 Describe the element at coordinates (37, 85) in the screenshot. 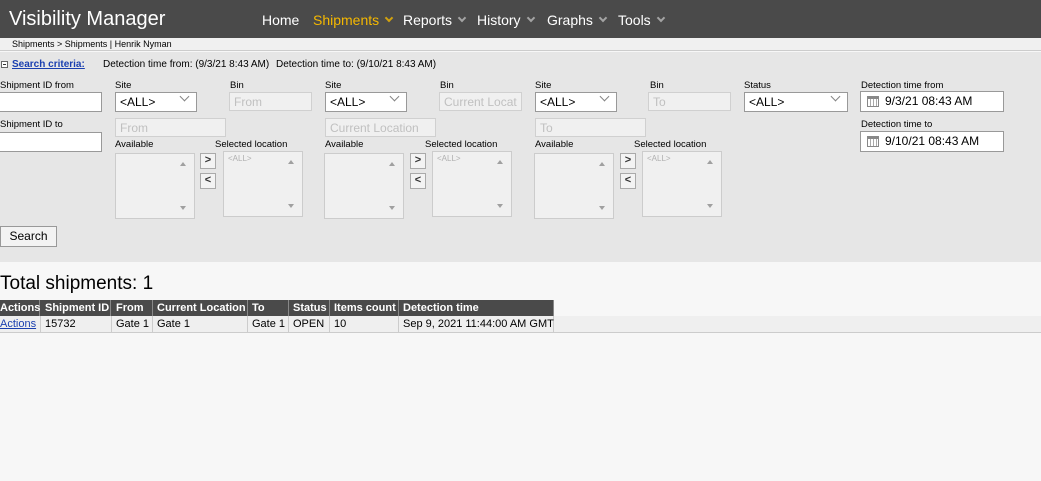

I see `shipment-id-from-label: Shipment ID from` at that location.